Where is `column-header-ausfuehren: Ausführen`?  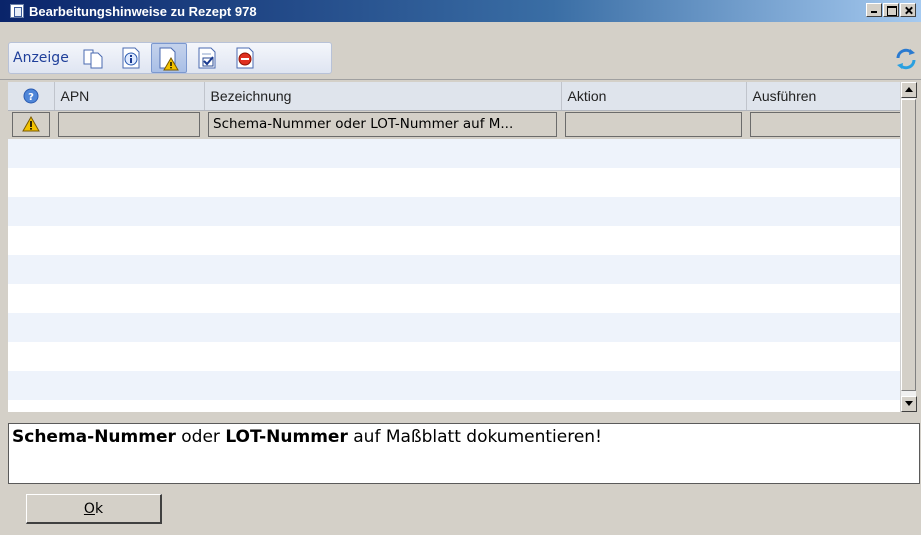 column-header-ausfuehren: Ausführen is located at coordinates (827, 96).